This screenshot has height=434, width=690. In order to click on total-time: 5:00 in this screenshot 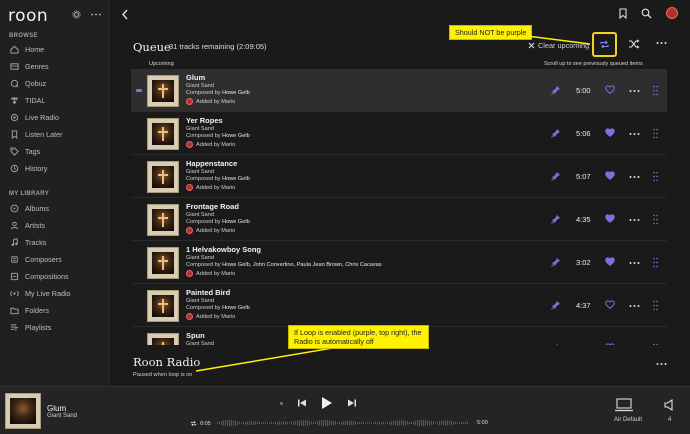, I will do `click(482, 423)`.